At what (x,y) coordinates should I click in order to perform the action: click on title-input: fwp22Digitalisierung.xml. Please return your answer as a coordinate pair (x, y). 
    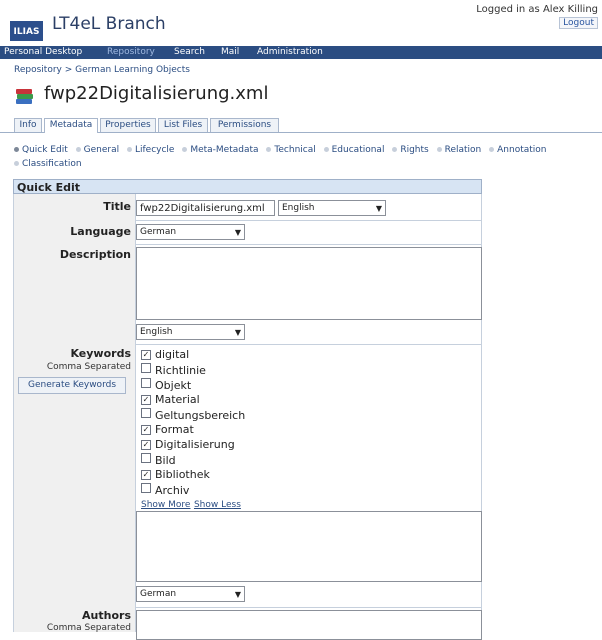
    Looking at the image, I should click on (205, 208).